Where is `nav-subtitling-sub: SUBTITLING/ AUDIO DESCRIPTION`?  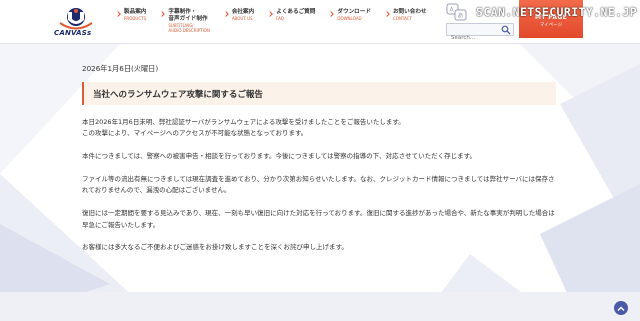 nav-subtitling-sub: SUBTITLING/ AUDIO DESCRIPTION is located at coordinates (189, 28).